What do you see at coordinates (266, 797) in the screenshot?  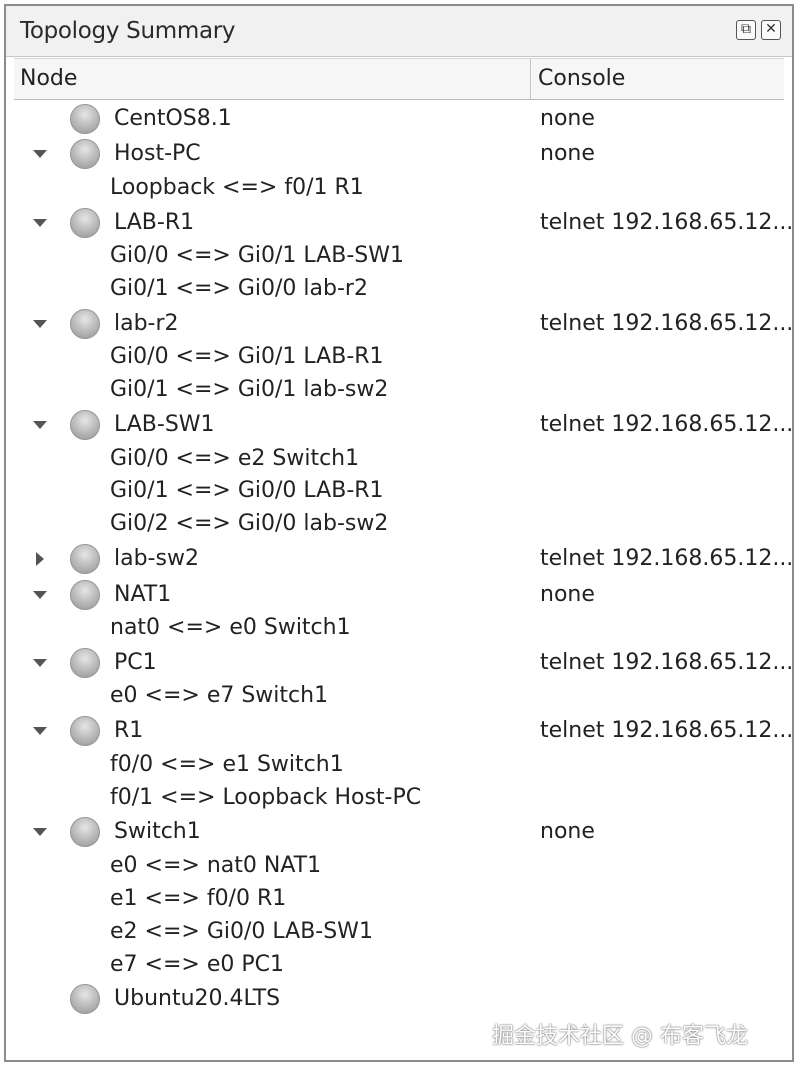 I see `link-label: f0/1 <=> Loopback Host-PC` at bounding box center [266, 797].